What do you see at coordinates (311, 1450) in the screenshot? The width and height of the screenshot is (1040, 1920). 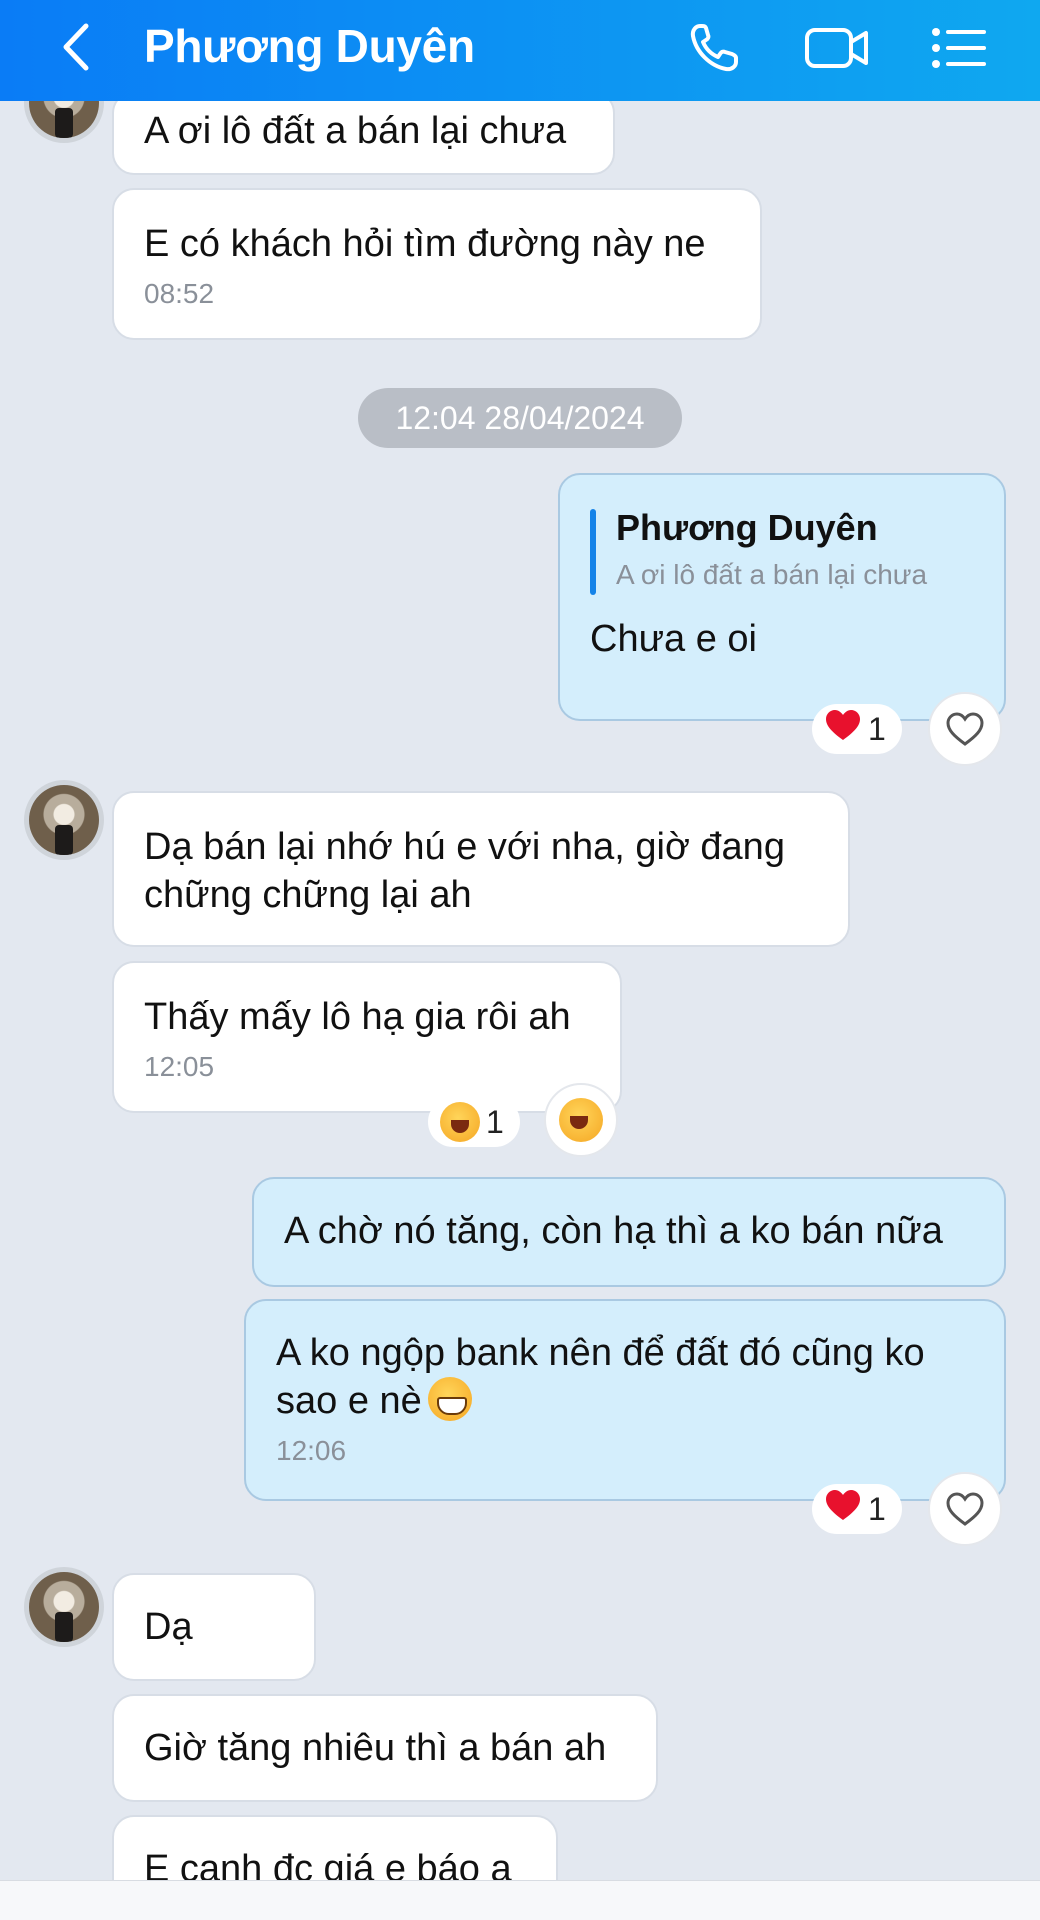 I see `message-time: 12:06` at bounding box center [311, 1450].